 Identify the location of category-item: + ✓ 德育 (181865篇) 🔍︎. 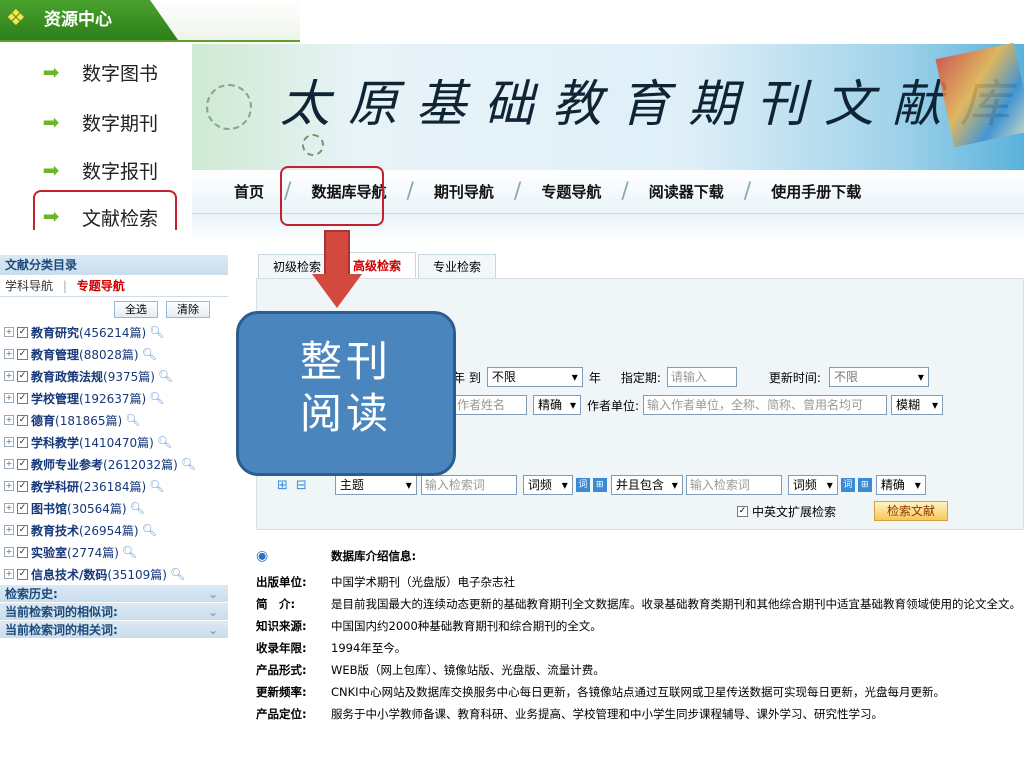
(114, 420).